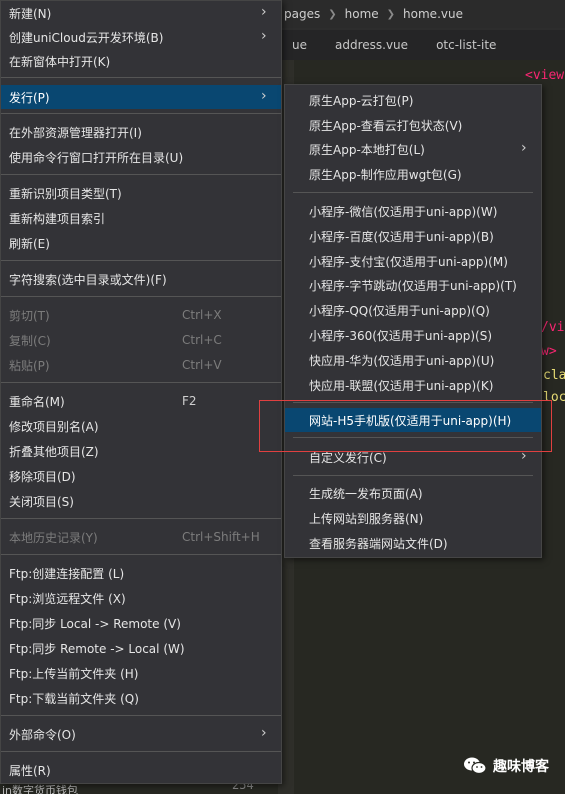 Image resolution: width=565 pixels, height=794 pixels. Describe the element at coordinates (553, 327) in the screenshot. I see `code-fragment: /view` at that location.